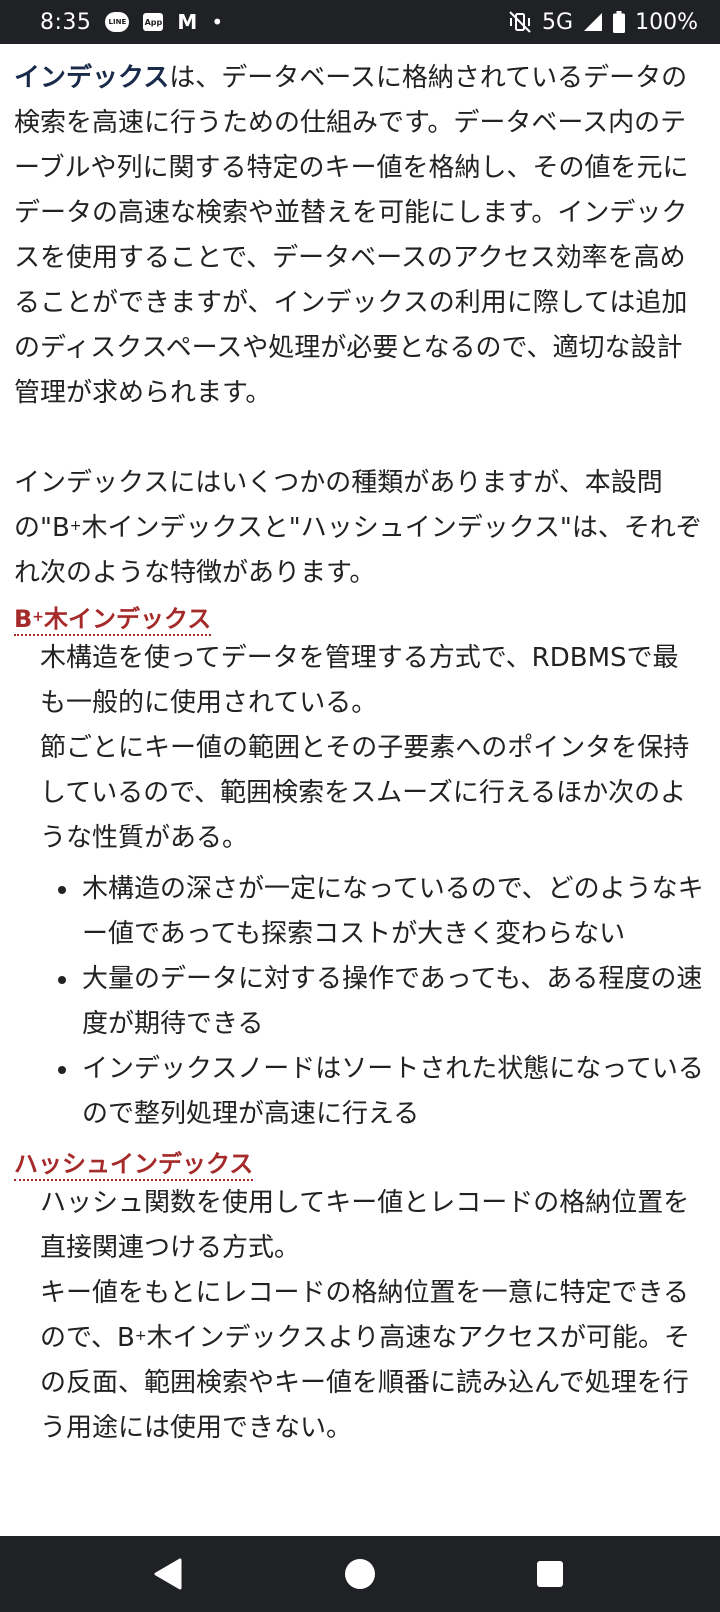 This screenshot has width=720, height=1612. Describe the element at coordinates (520, 22) in the screenshot. I see `mute-vibrate-icon` at that location.